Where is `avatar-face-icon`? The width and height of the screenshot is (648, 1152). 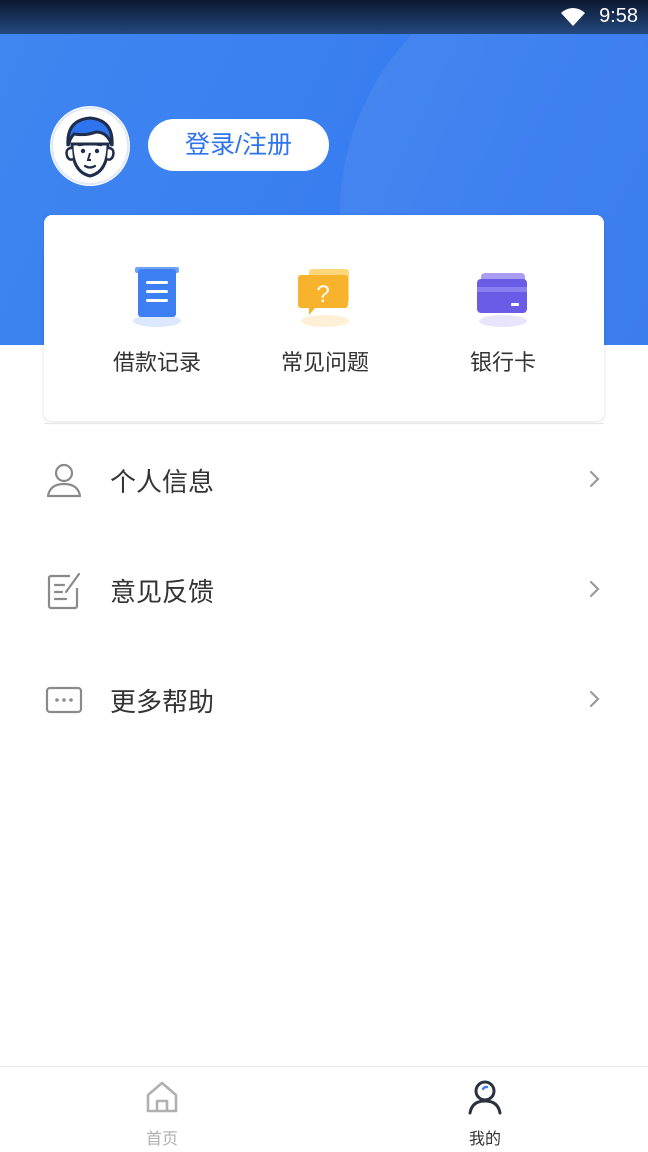
avatar-face-icon is located at coordinates (90, 146).